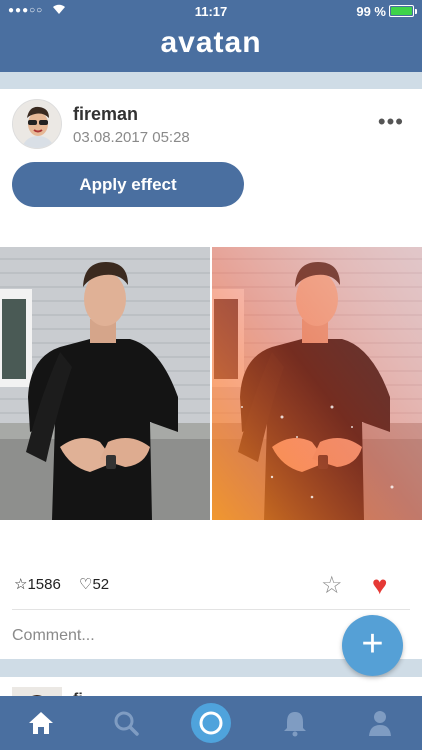 The height and width of the screenshot is (750, 422). I want to click on next-post-card: fi, so click(211, 692).